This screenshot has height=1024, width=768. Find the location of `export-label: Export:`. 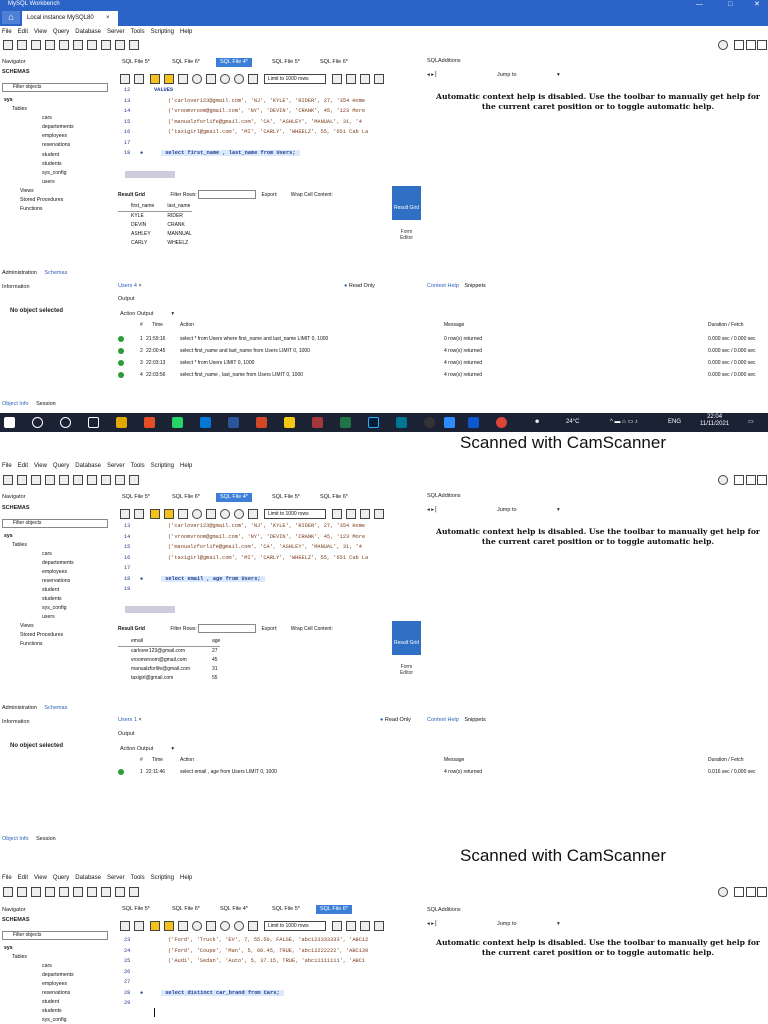

export-label: Export: is located at coordinates (270, 629).